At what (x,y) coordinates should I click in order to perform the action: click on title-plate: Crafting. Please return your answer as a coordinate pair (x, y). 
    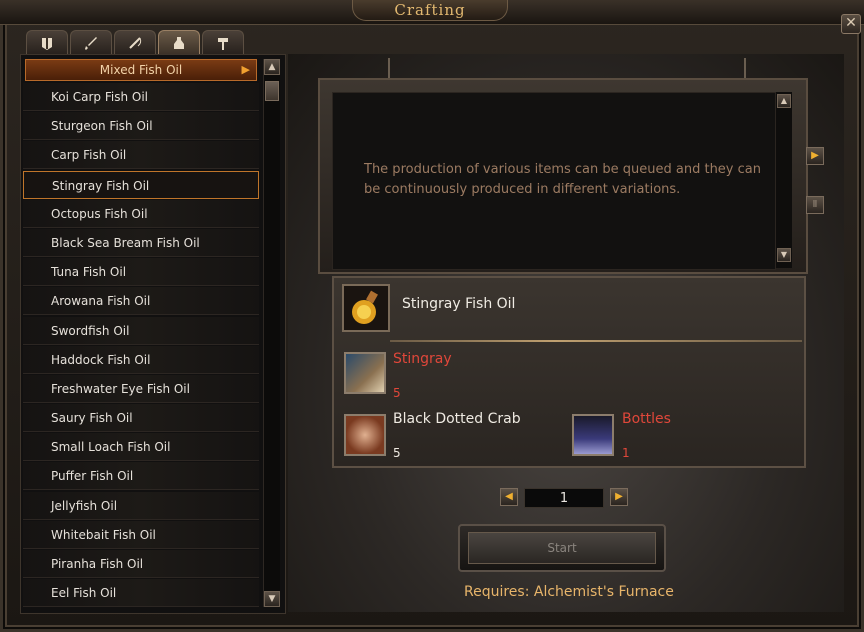
    Looking at the image, I should click on (430, 10).